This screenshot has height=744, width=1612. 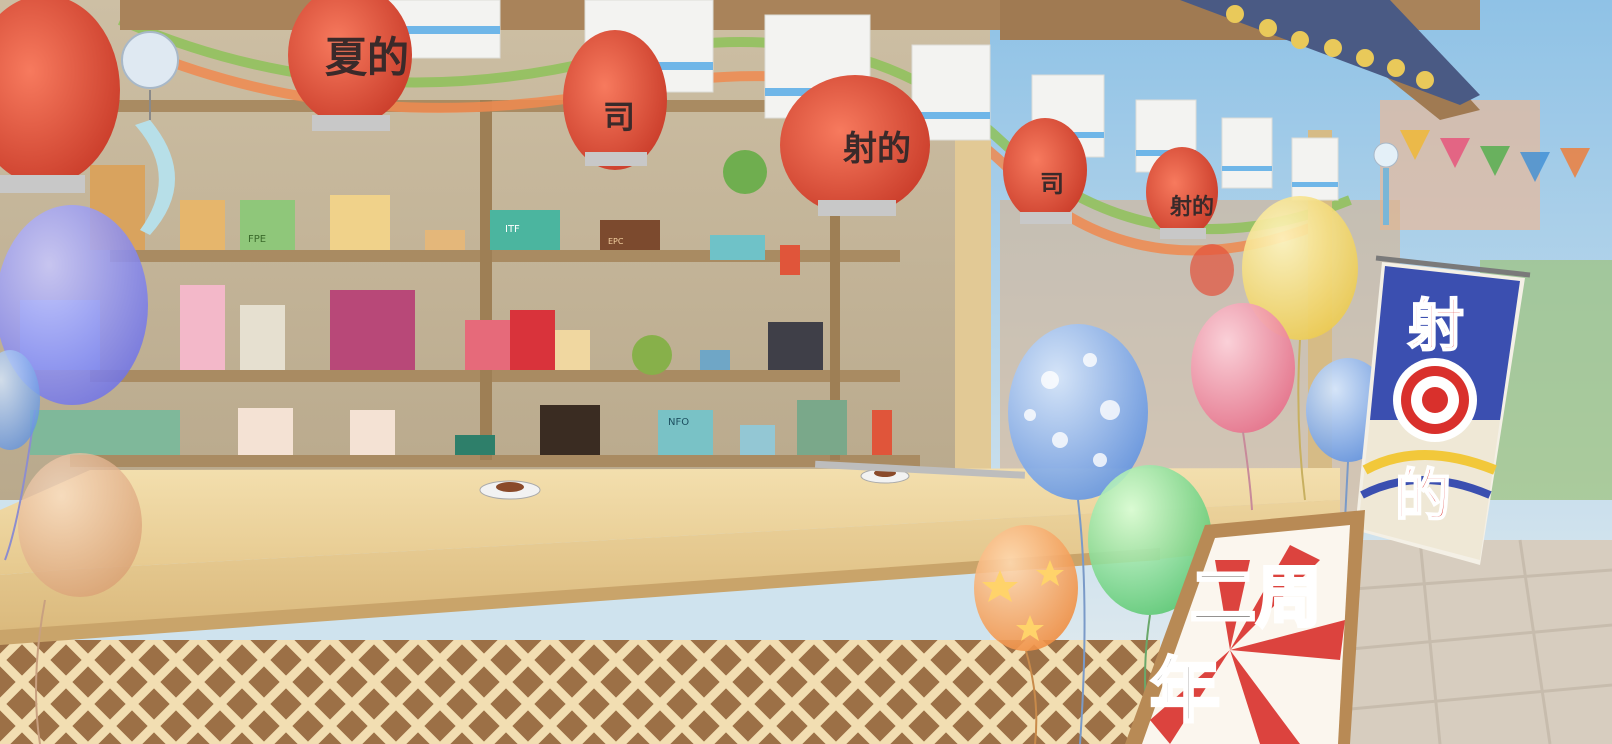 I want to click on anniversary-line-1: 二周, so click(x=1256, y=597).